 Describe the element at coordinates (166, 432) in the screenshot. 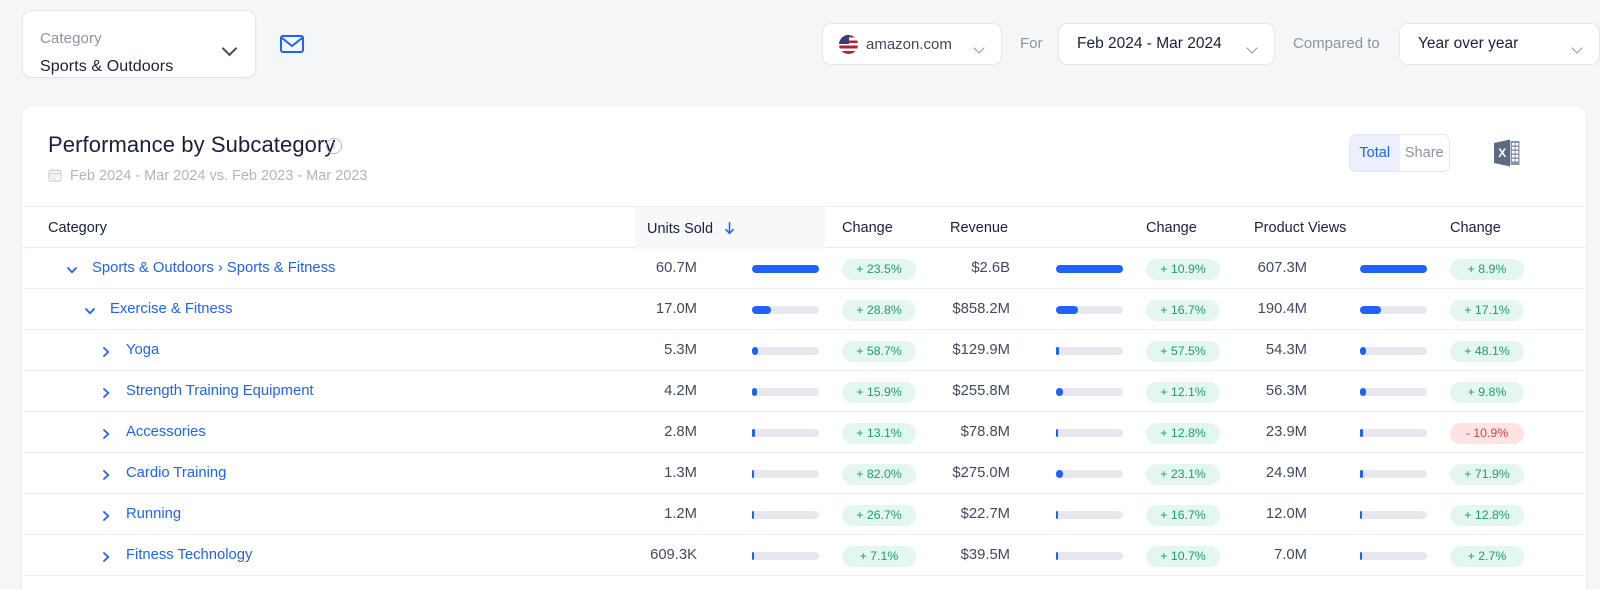

I see `row-category-link: Accessories` at that location.